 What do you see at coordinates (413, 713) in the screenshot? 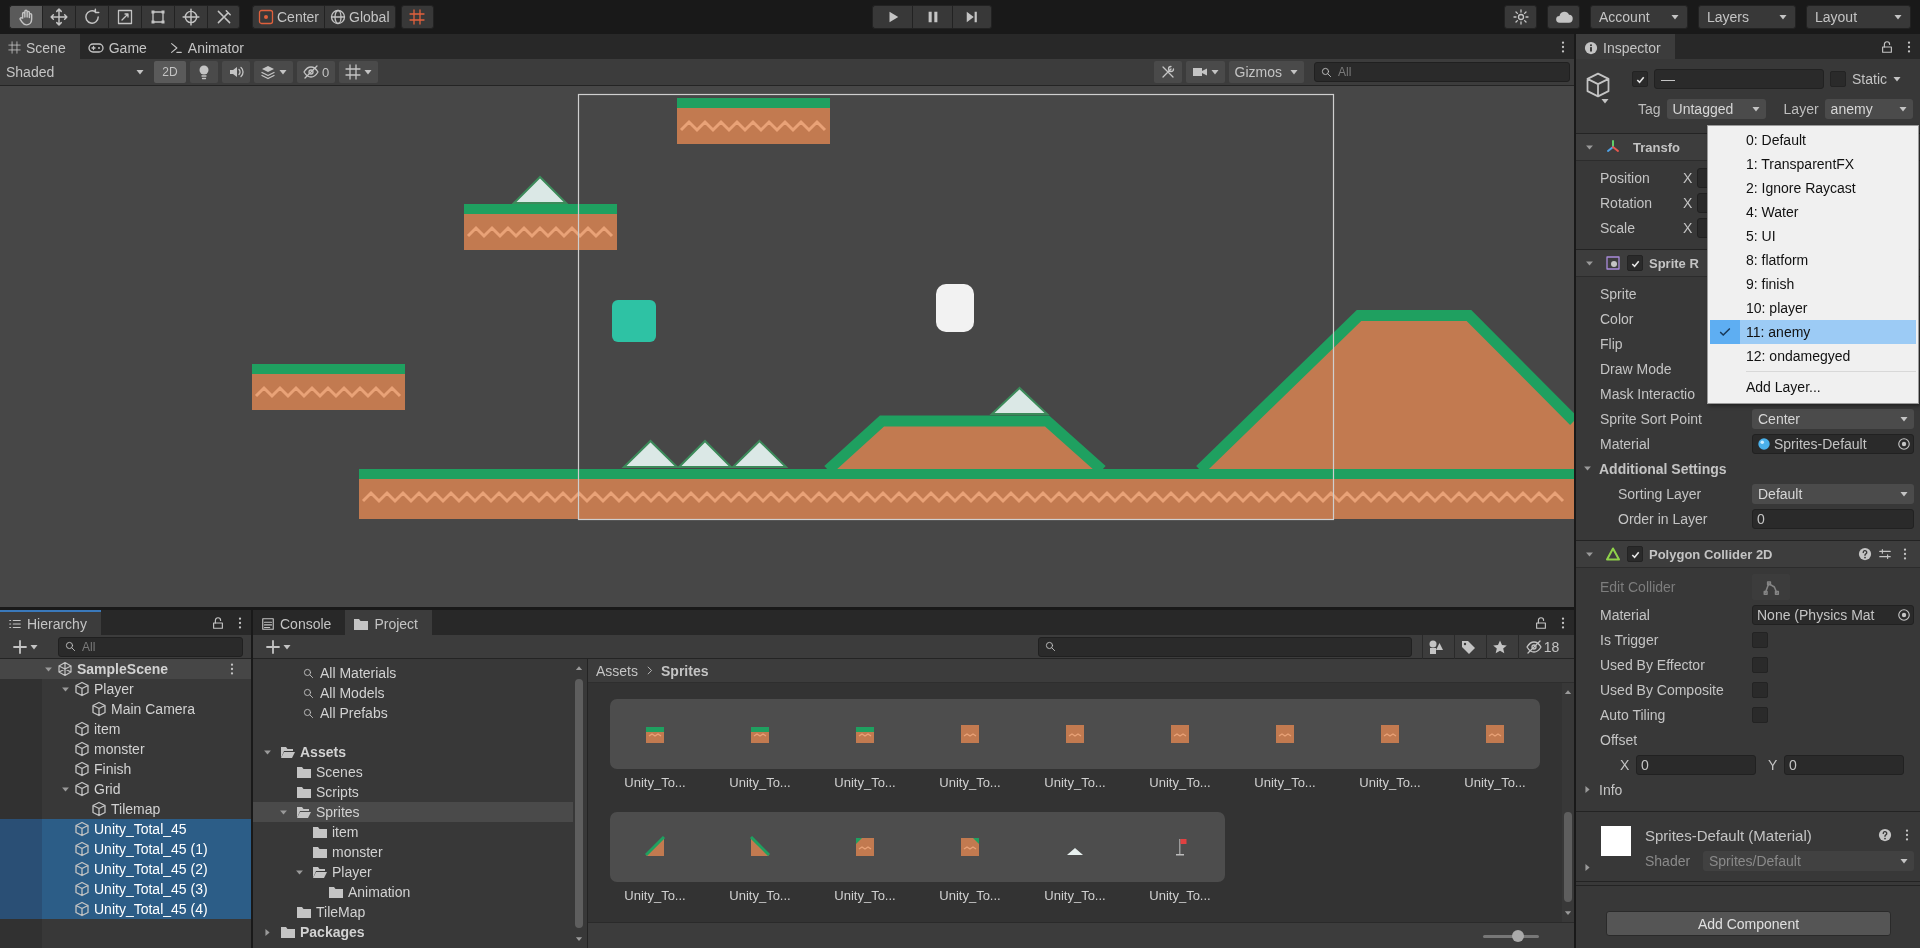
I see `favorite-item: All Prefabs` at bounding box center [413, 713].